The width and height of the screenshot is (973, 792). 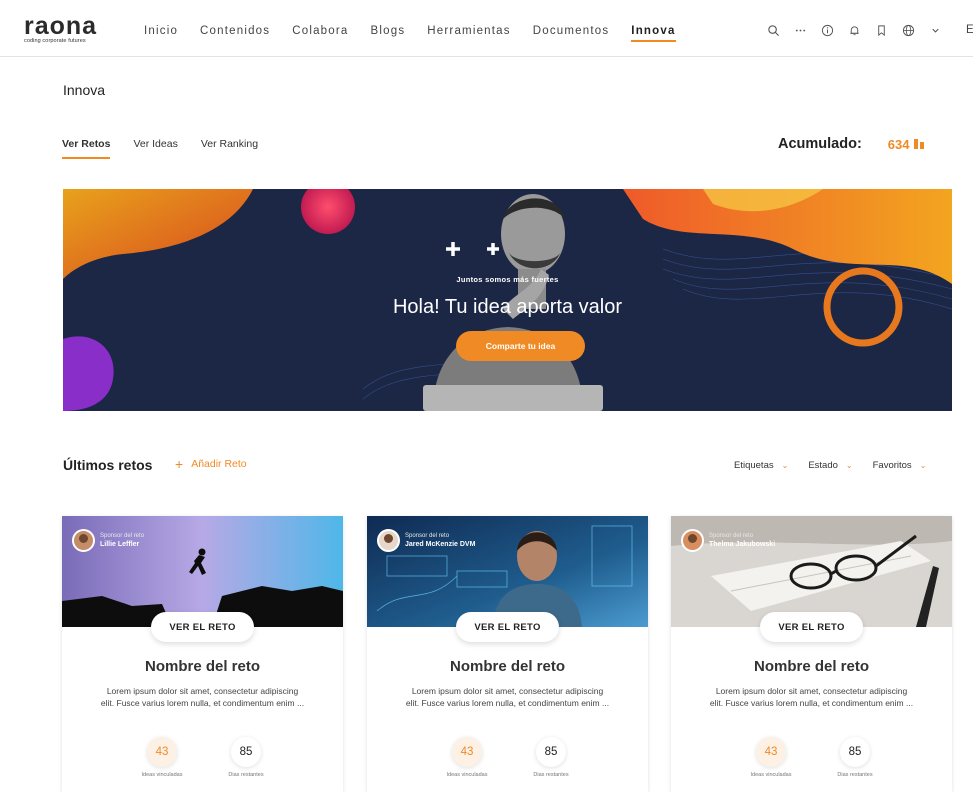 I want to click on share-idea-button: Comparte tu idea, so click(x=520, y=346).